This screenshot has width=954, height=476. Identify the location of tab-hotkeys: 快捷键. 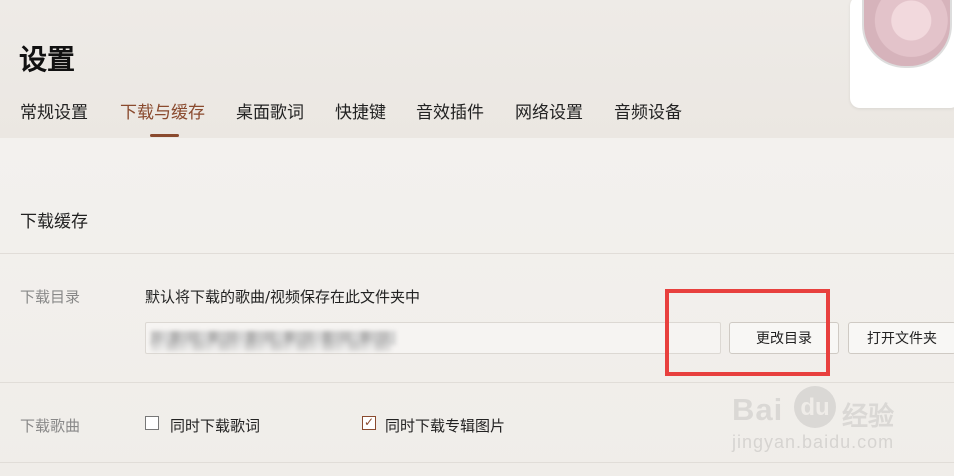
(360, 110).